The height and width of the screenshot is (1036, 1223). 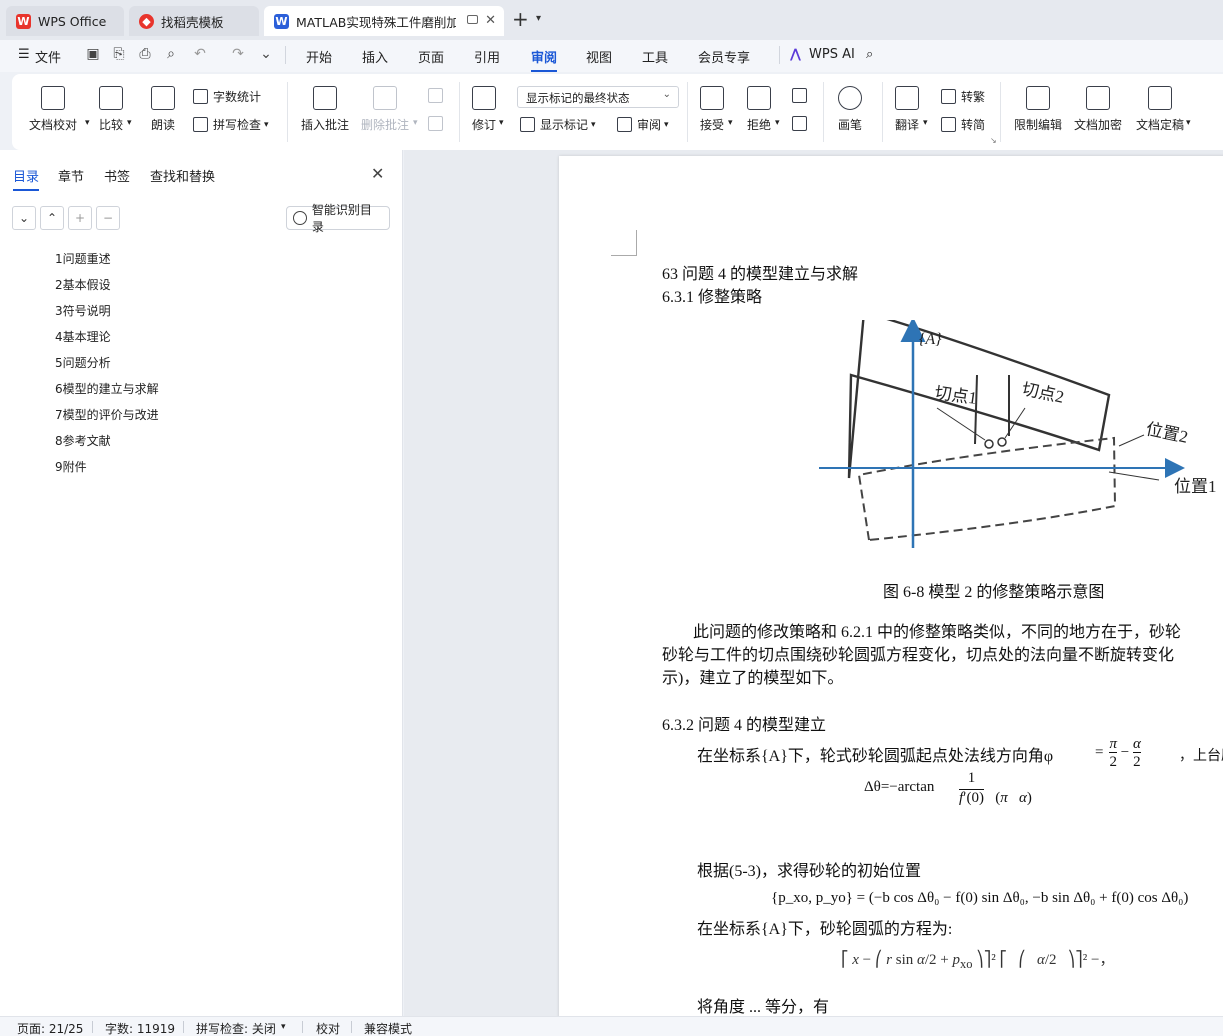 I want to click on word-count-indicator: 字数: 11919, so click(x=140, y=1028).